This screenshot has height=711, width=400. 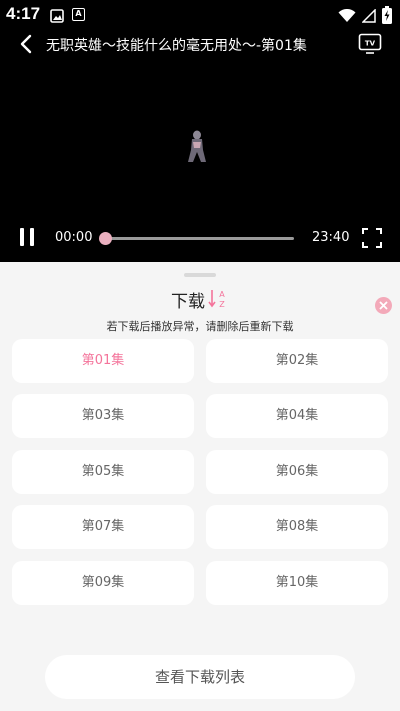 I want to click on episode-10-button: 第10集, so click(x=297, y=583).